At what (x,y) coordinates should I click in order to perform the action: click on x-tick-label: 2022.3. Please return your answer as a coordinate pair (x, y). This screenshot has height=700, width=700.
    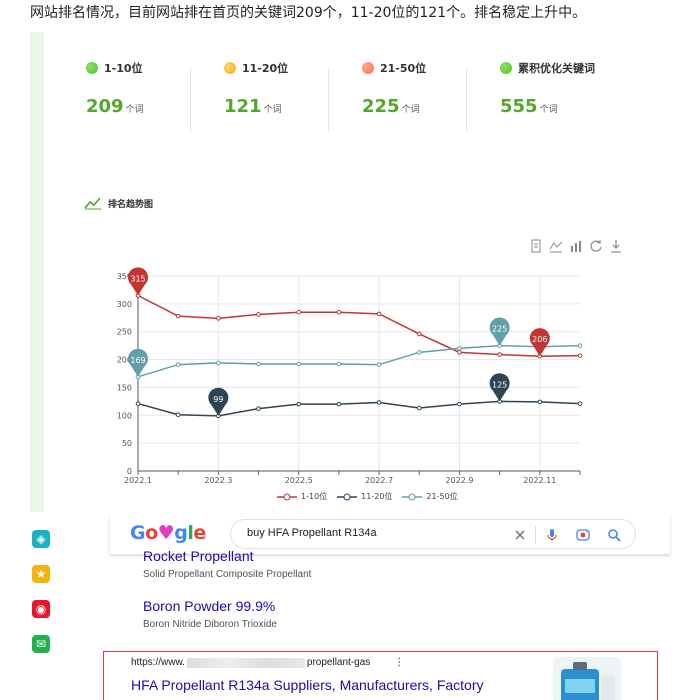
    Looking at the image, I should click on (218, 480).